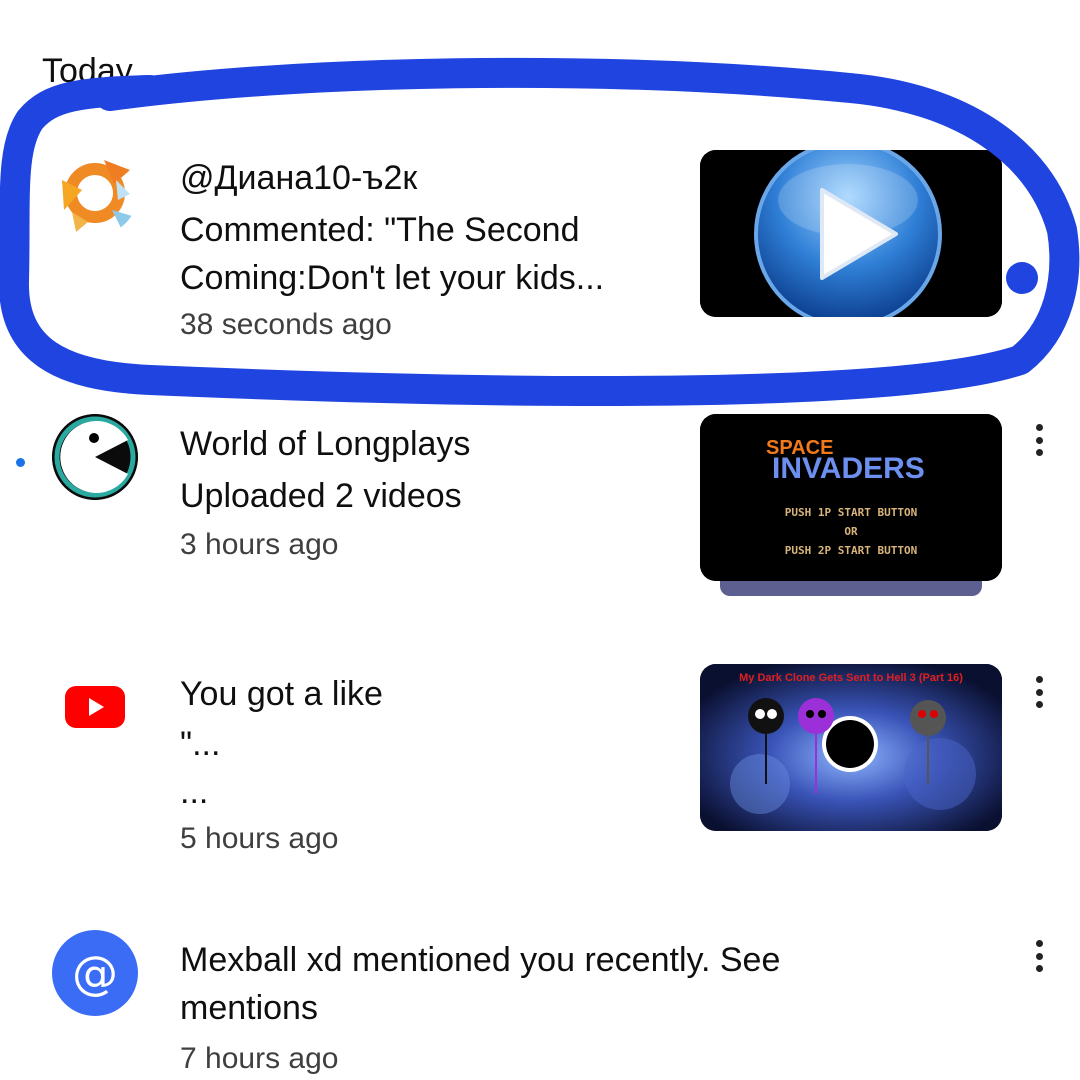 The height and width of the screenshot is (1080, 1080). What do you see at coordinates (259, 1058) in the screenshot?
I see `notification-timestamp: 7 hours ago` at bounding box center [259, 1058].